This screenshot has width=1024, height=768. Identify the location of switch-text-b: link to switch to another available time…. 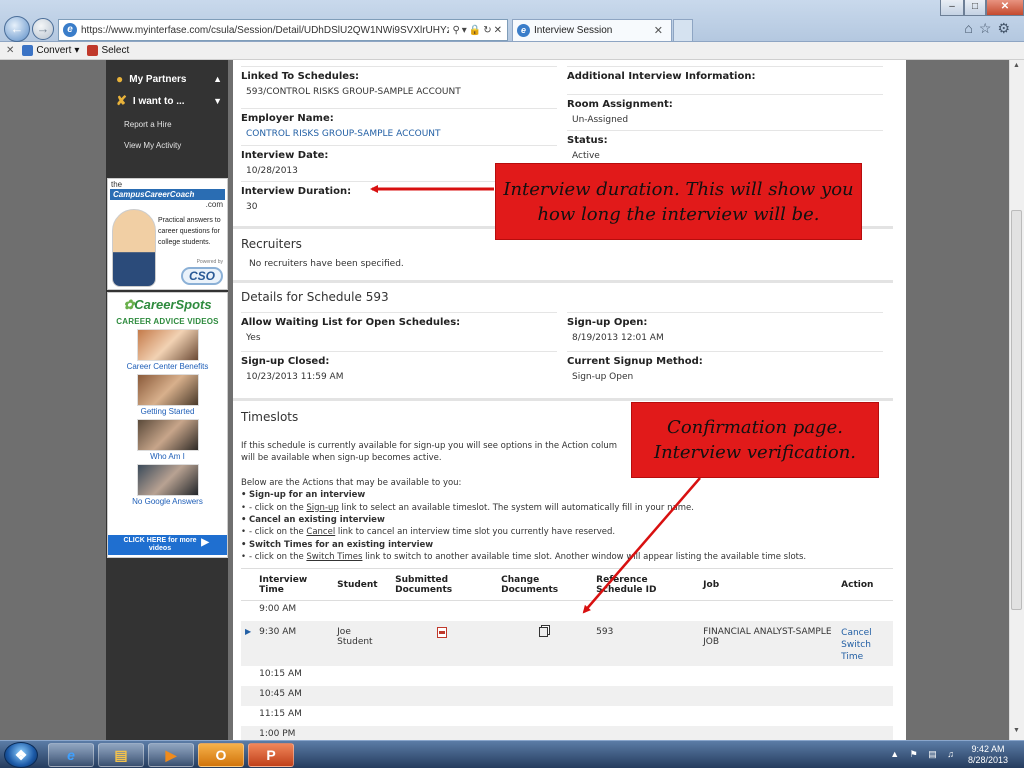
(584, 557).